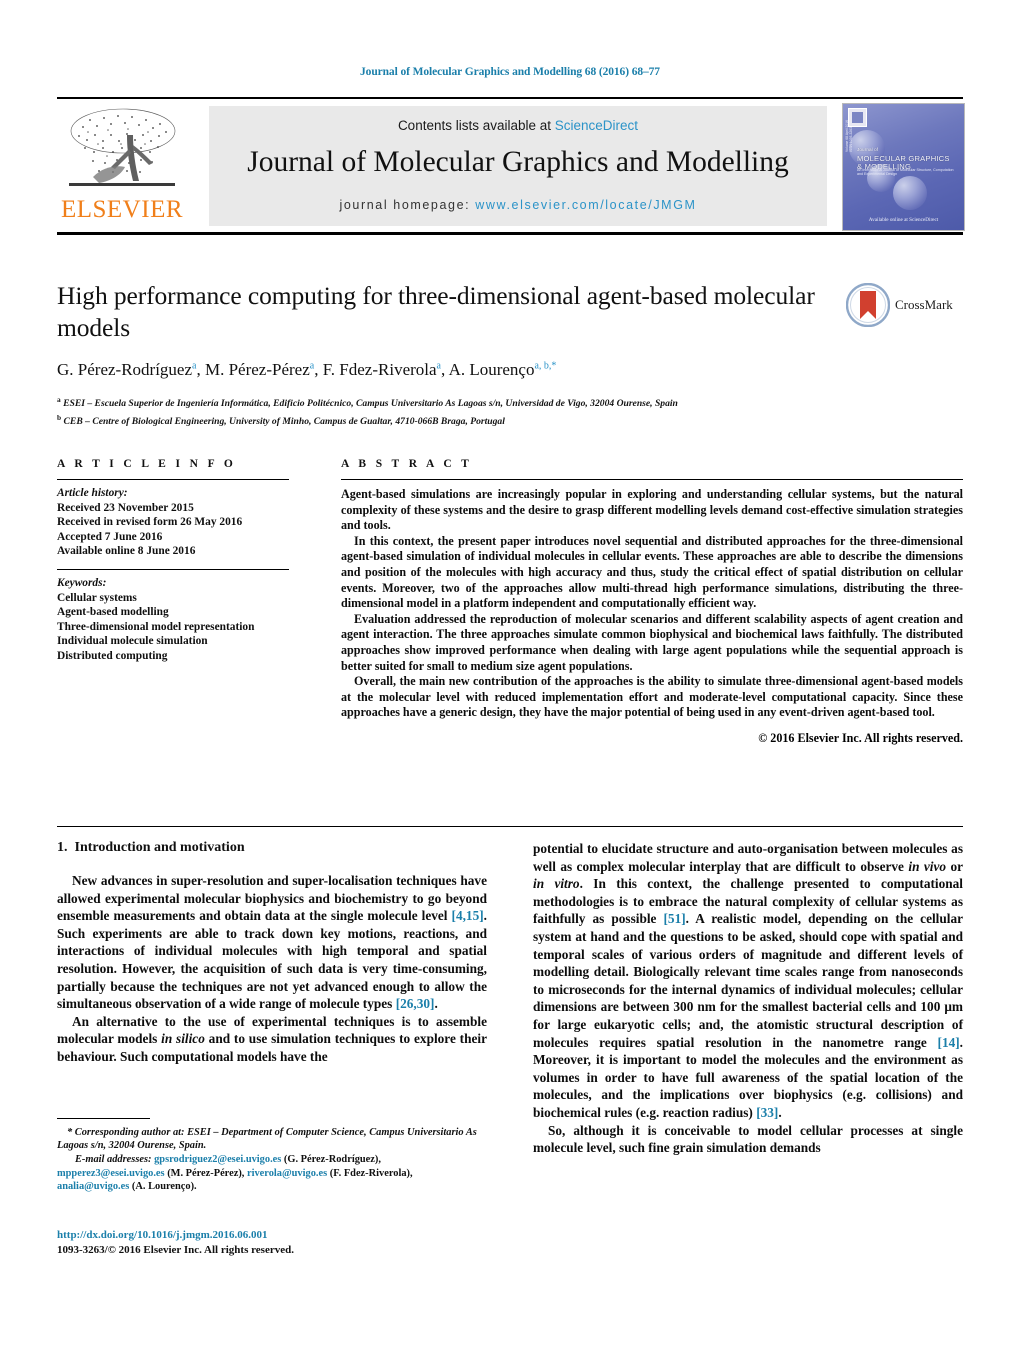  Describe the element at coordinates (924, 304) in the screenshot. I see `crossmark-label: CrossMark` at that location.